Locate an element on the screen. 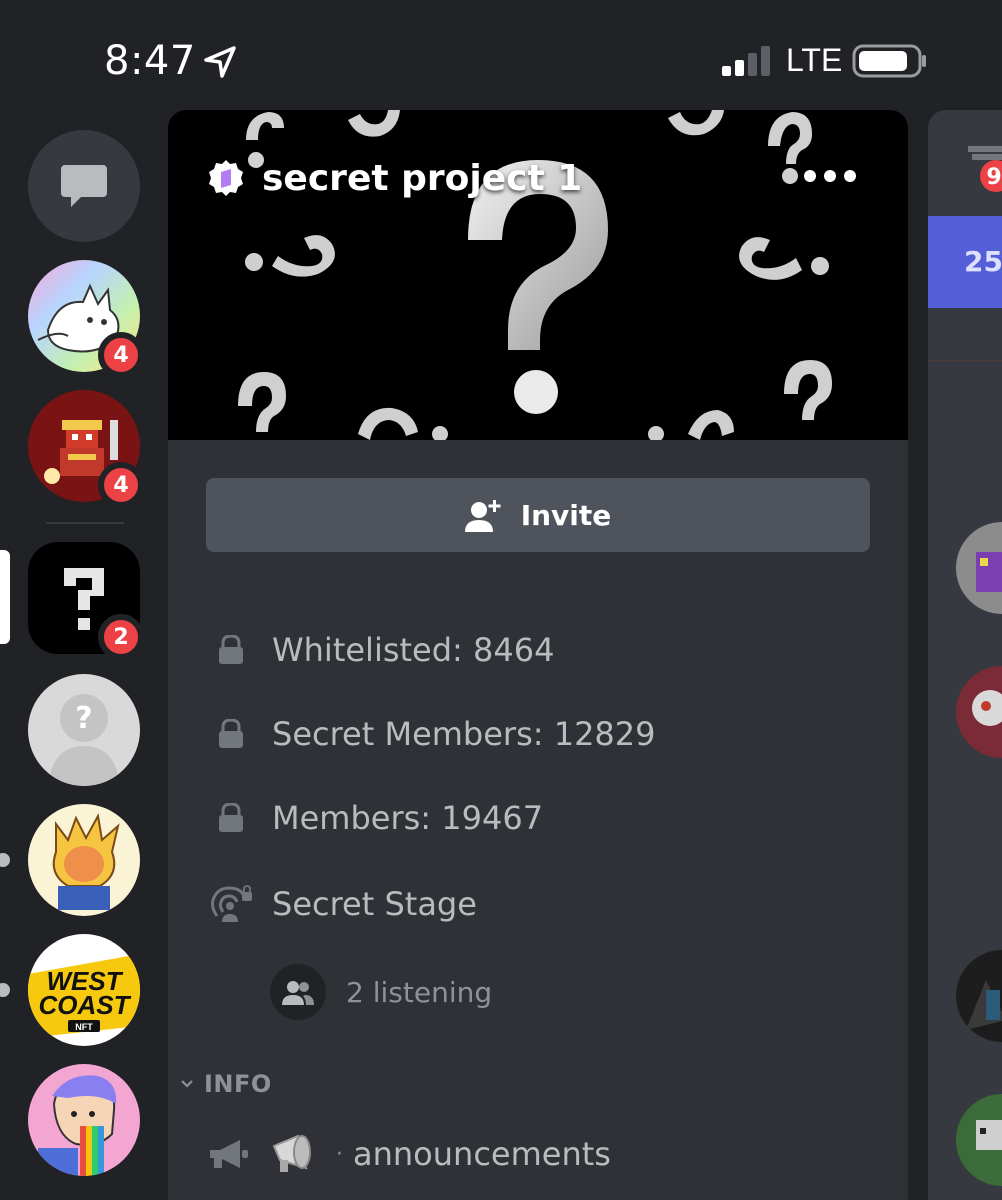  guild-rainbow-cat: 4 is located at coordinates (86, 319).